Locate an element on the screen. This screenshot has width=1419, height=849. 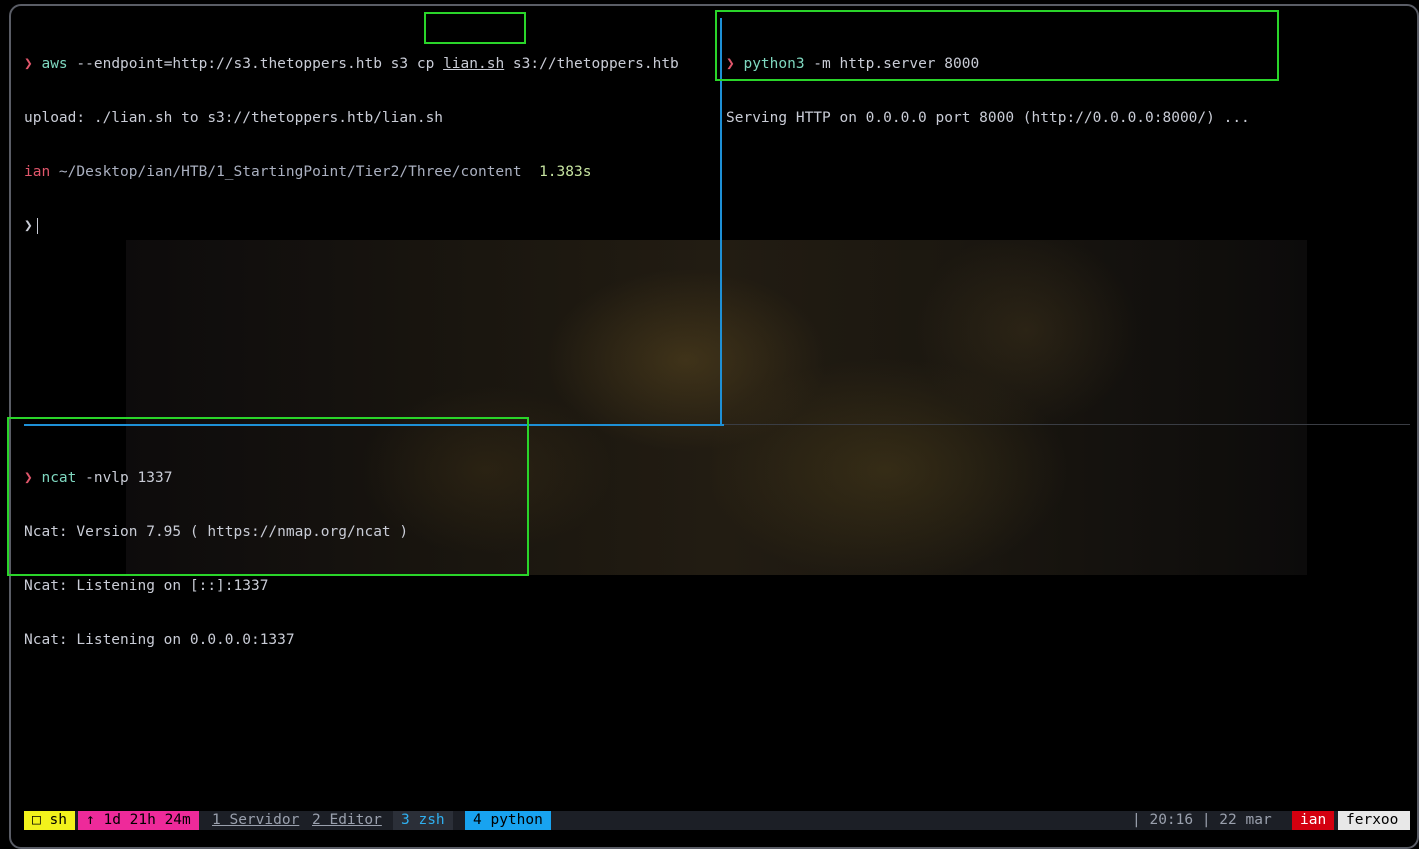
status-user: ian is located at coordinates (1313, 820).